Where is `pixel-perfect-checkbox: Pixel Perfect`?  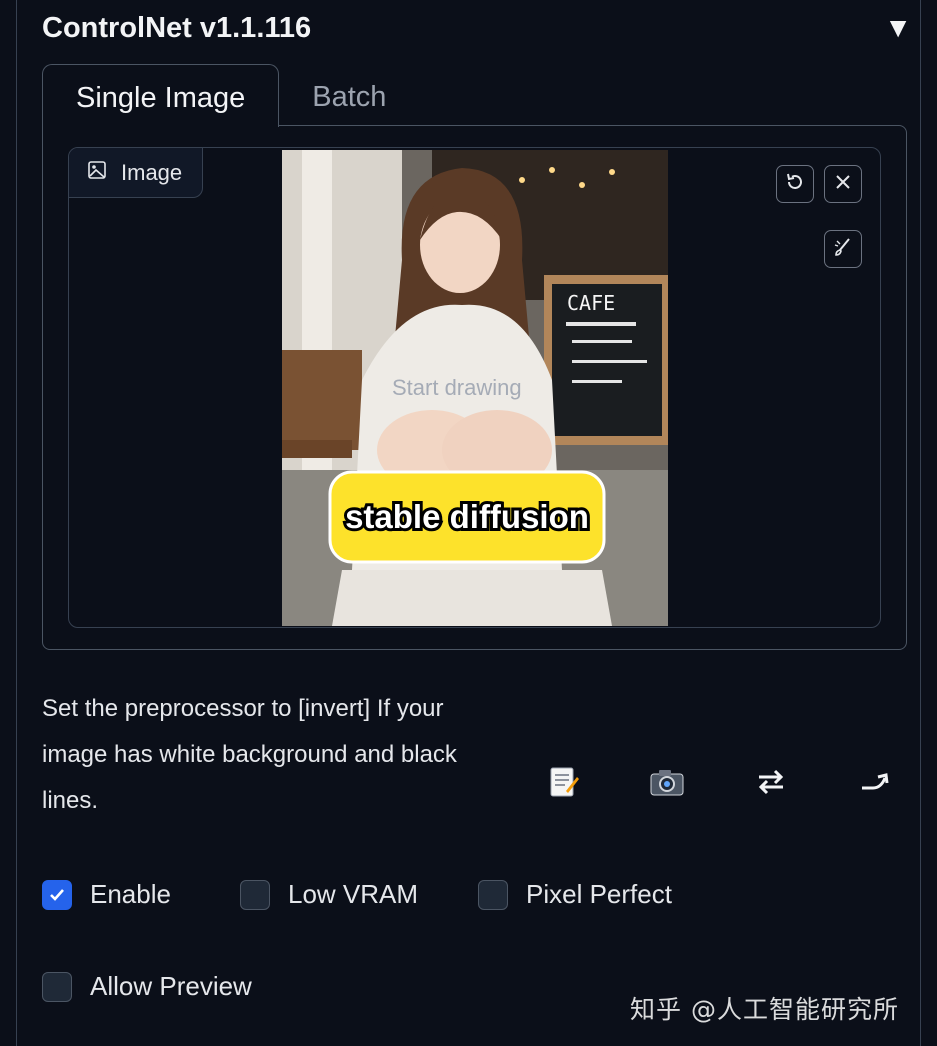
pixel-perfect-checkbox: Pixel Perfect is located at coordinates (575, 894).